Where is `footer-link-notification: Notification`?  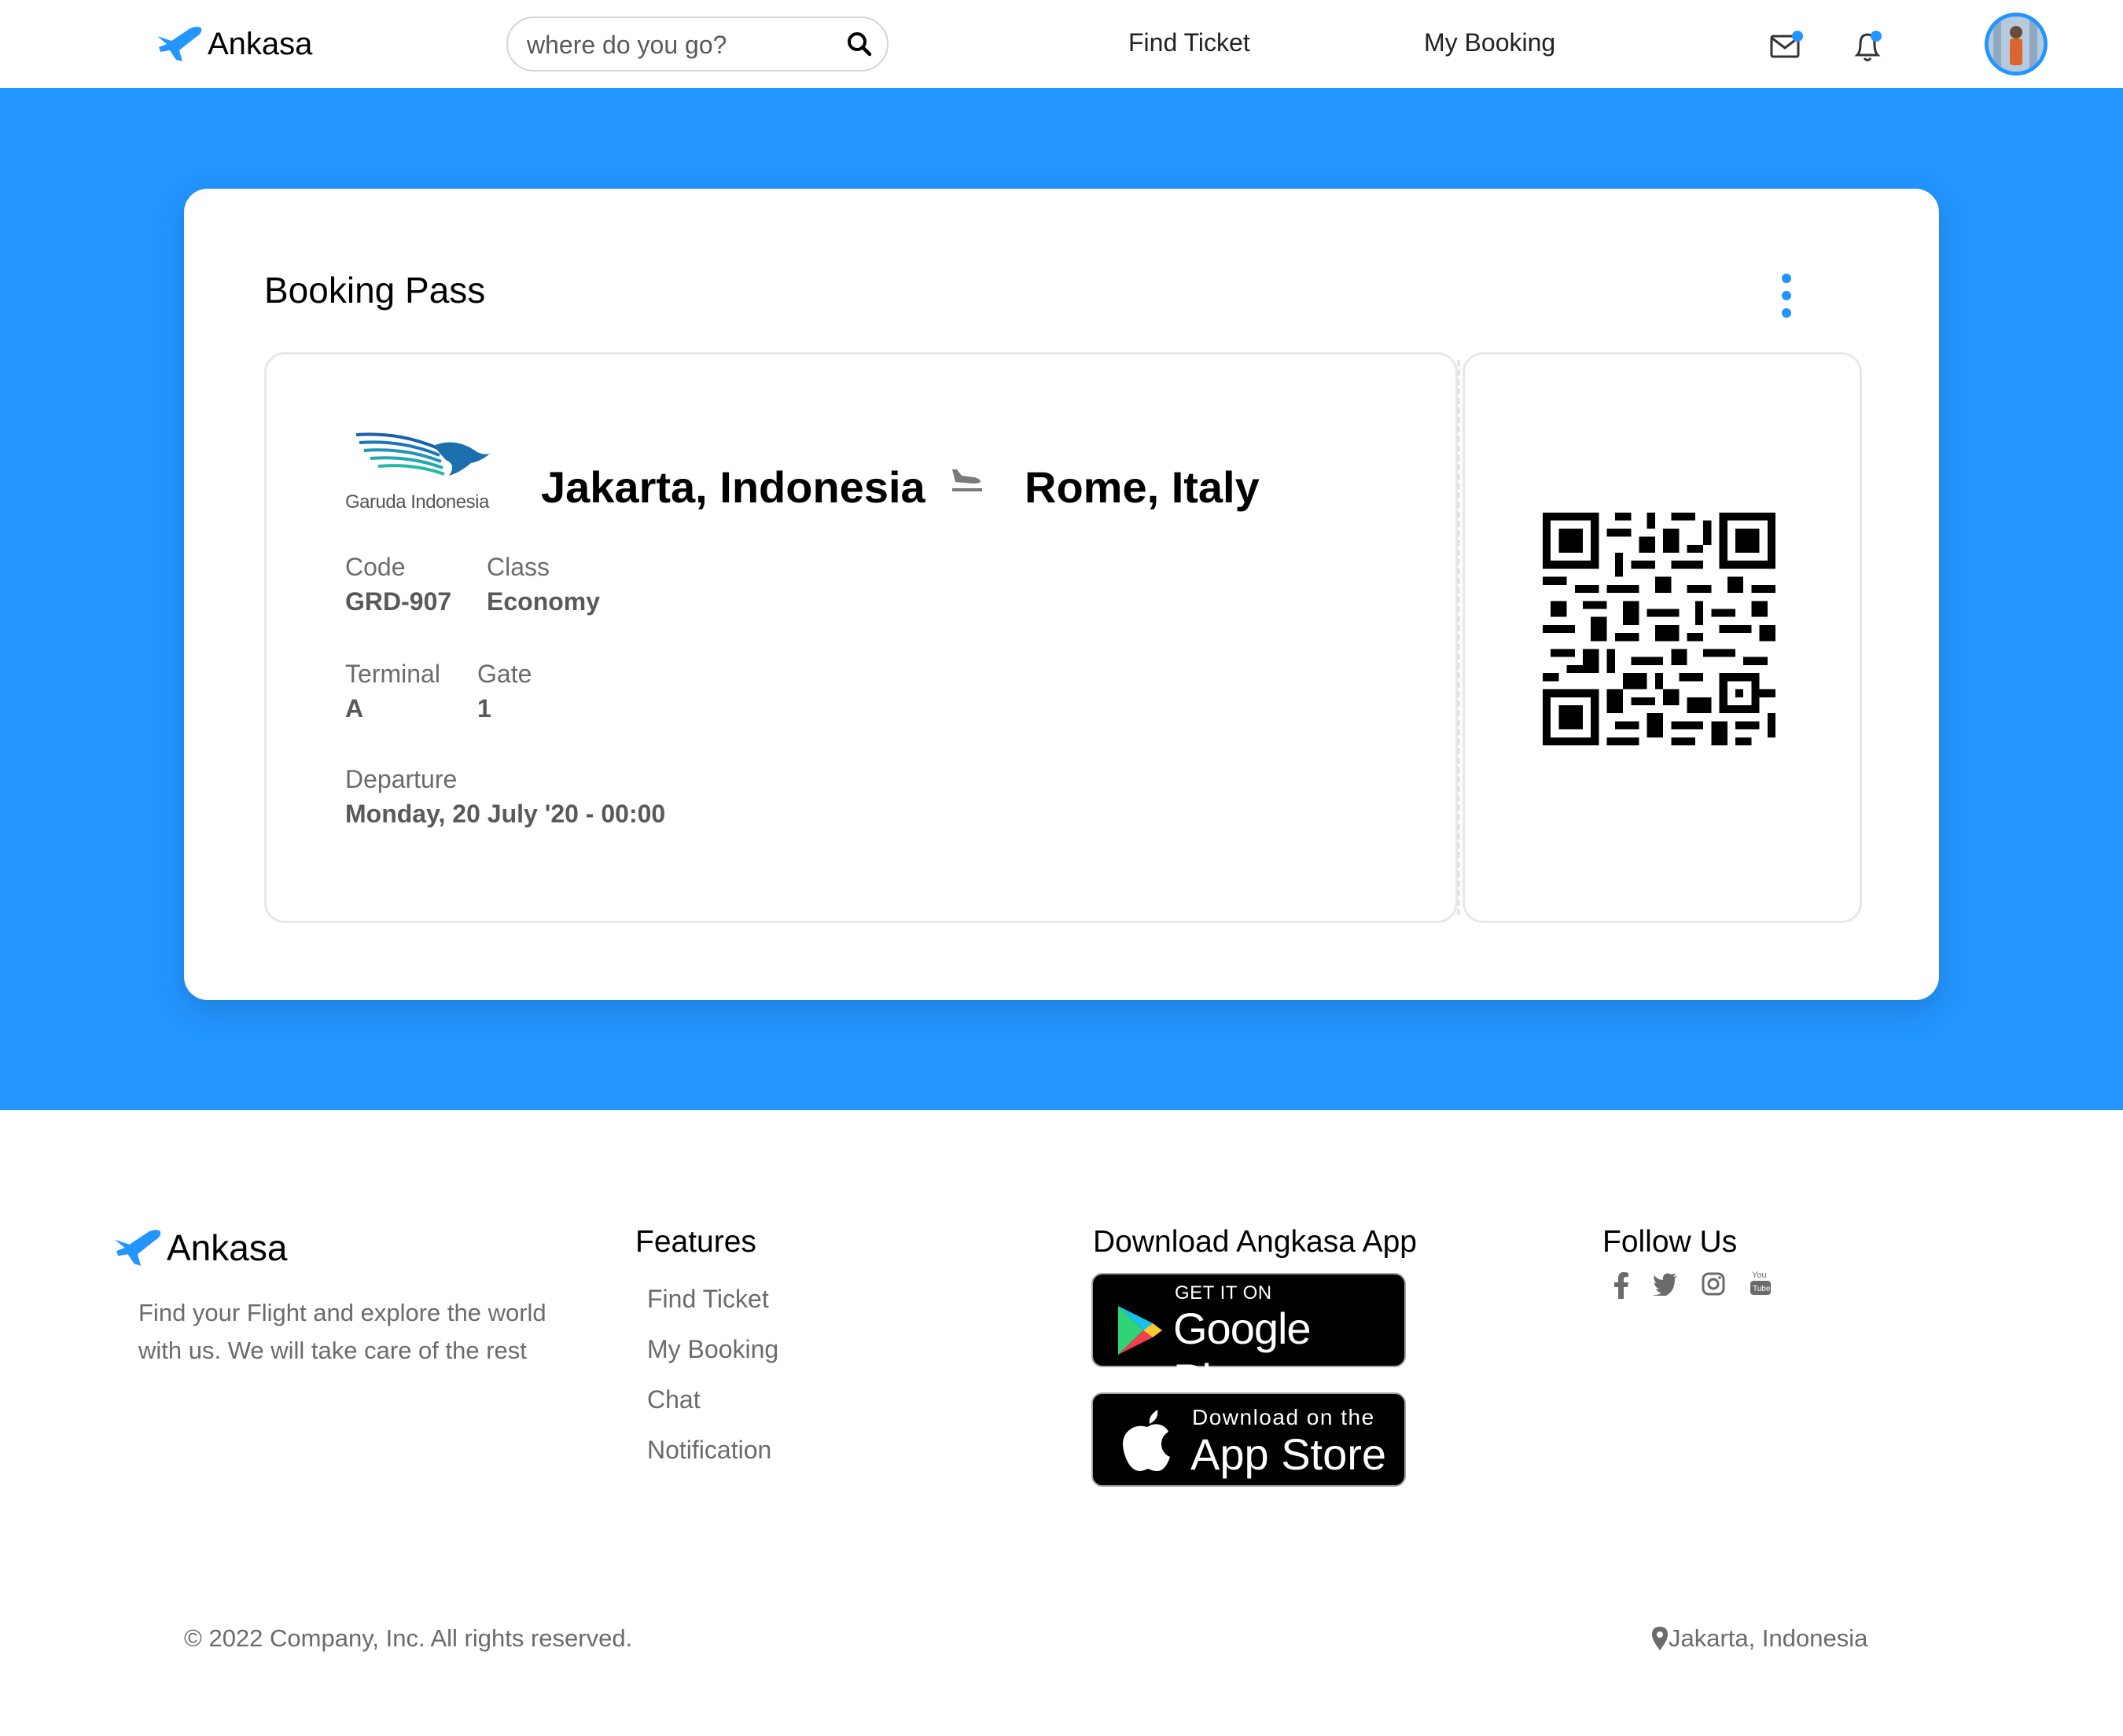
footer-link-notification: Notification is located at coordinates (709, 1451).